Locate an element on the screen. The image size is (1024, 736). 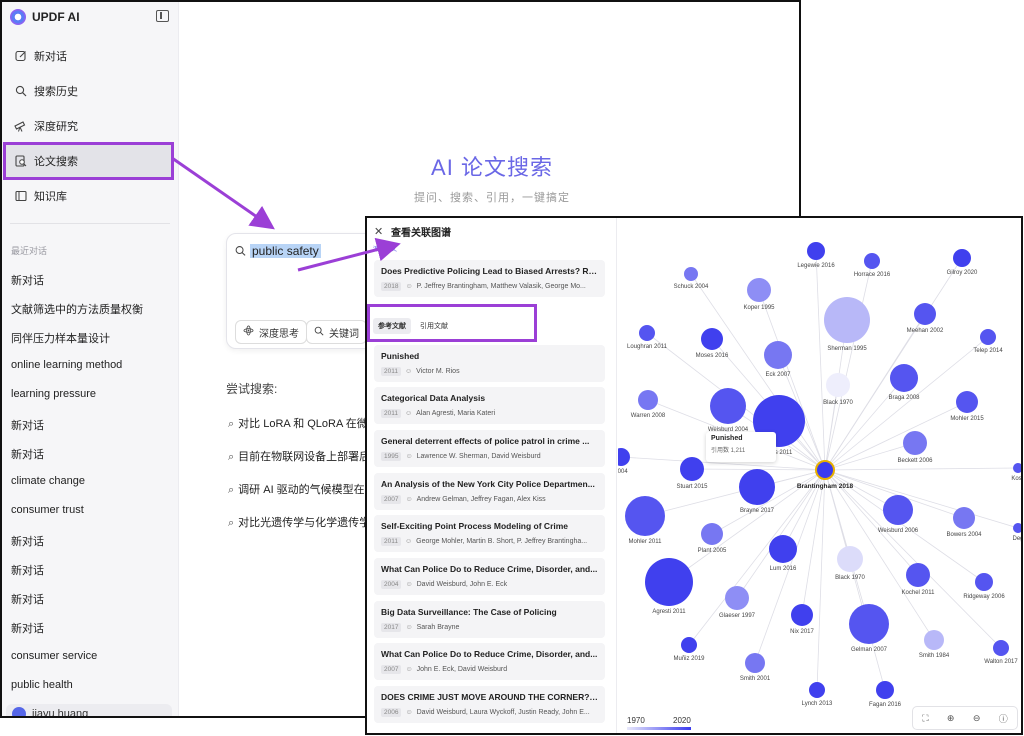
user-profile: jiayu huang is located at coordinates (89, 710).